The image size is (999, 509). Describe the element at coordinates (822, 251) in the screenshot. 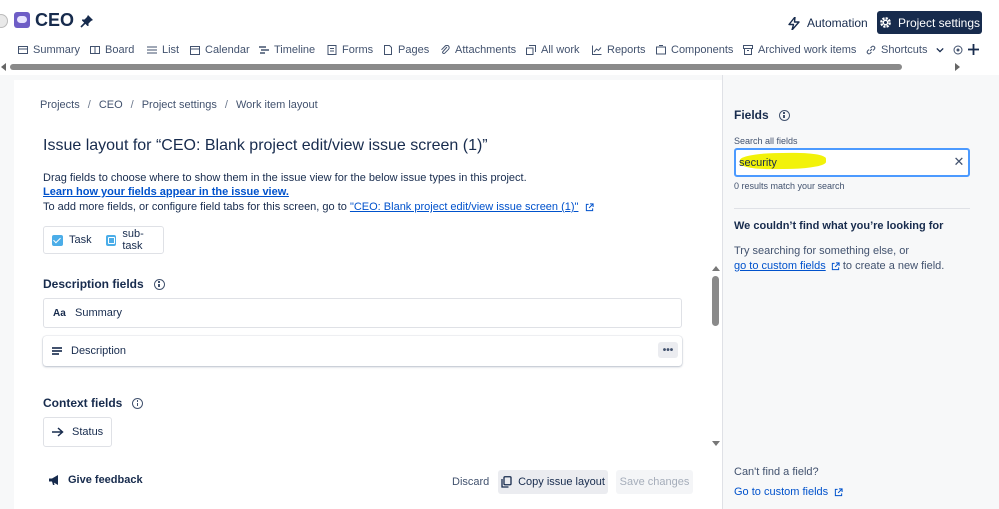

I see `not-found-text: Try searching for something else, or` at that location.